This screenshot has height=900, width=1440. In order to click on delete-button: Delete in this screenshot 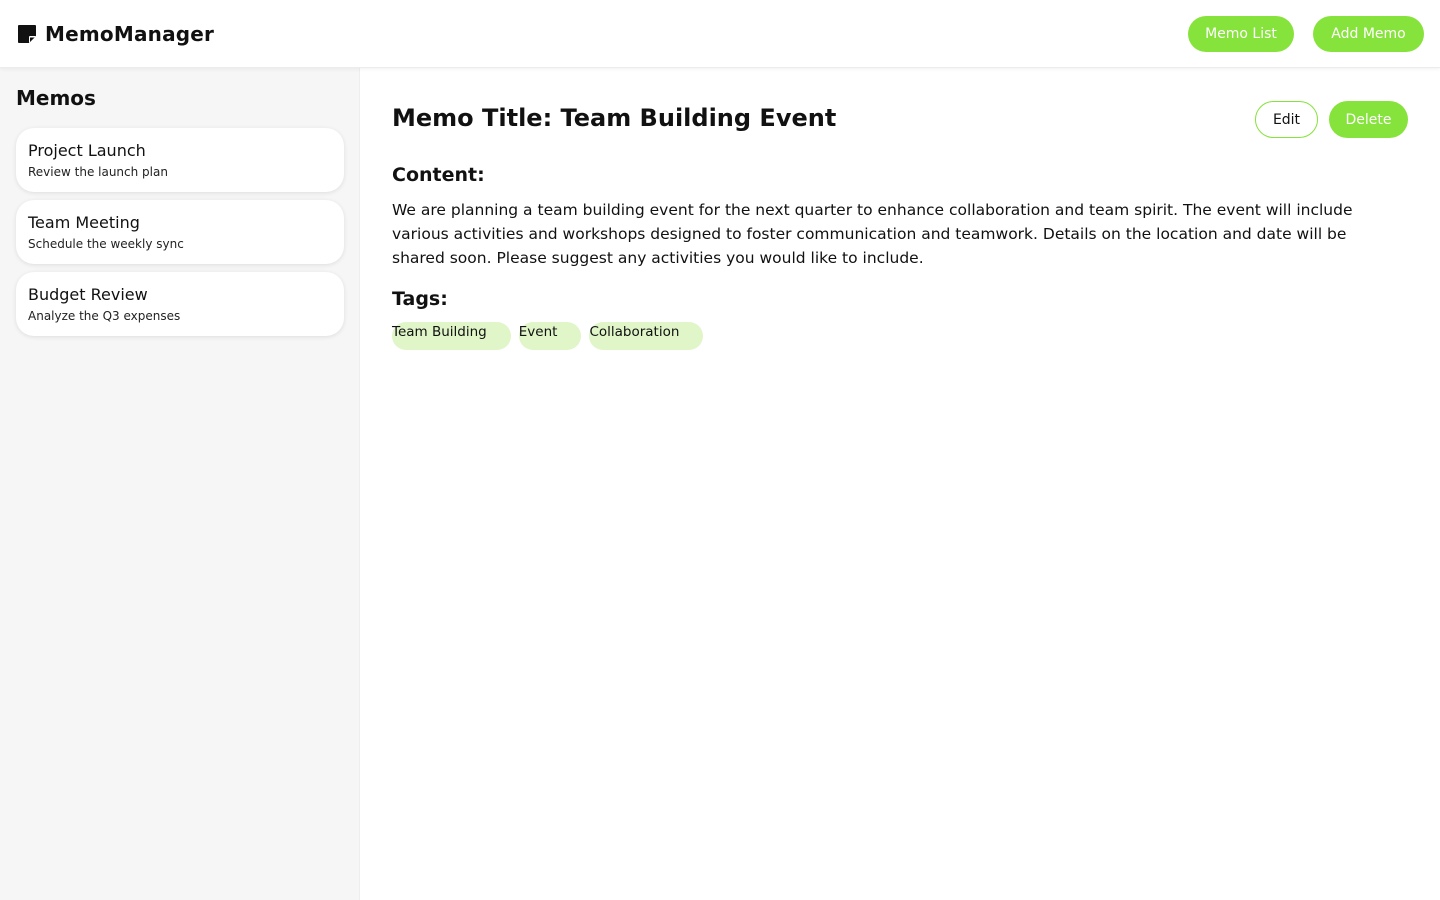, I will do `click(1368, 119)`.